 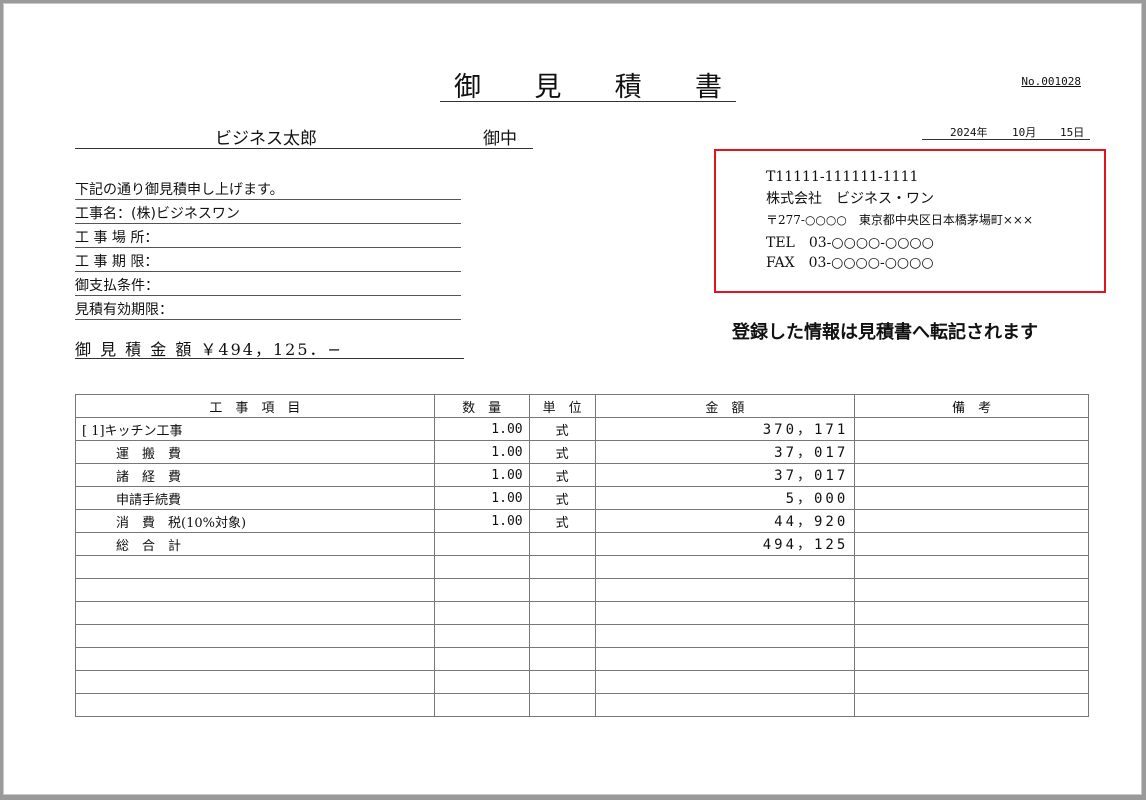 I want to click on title-char: 見, so click(x=548, y=87).